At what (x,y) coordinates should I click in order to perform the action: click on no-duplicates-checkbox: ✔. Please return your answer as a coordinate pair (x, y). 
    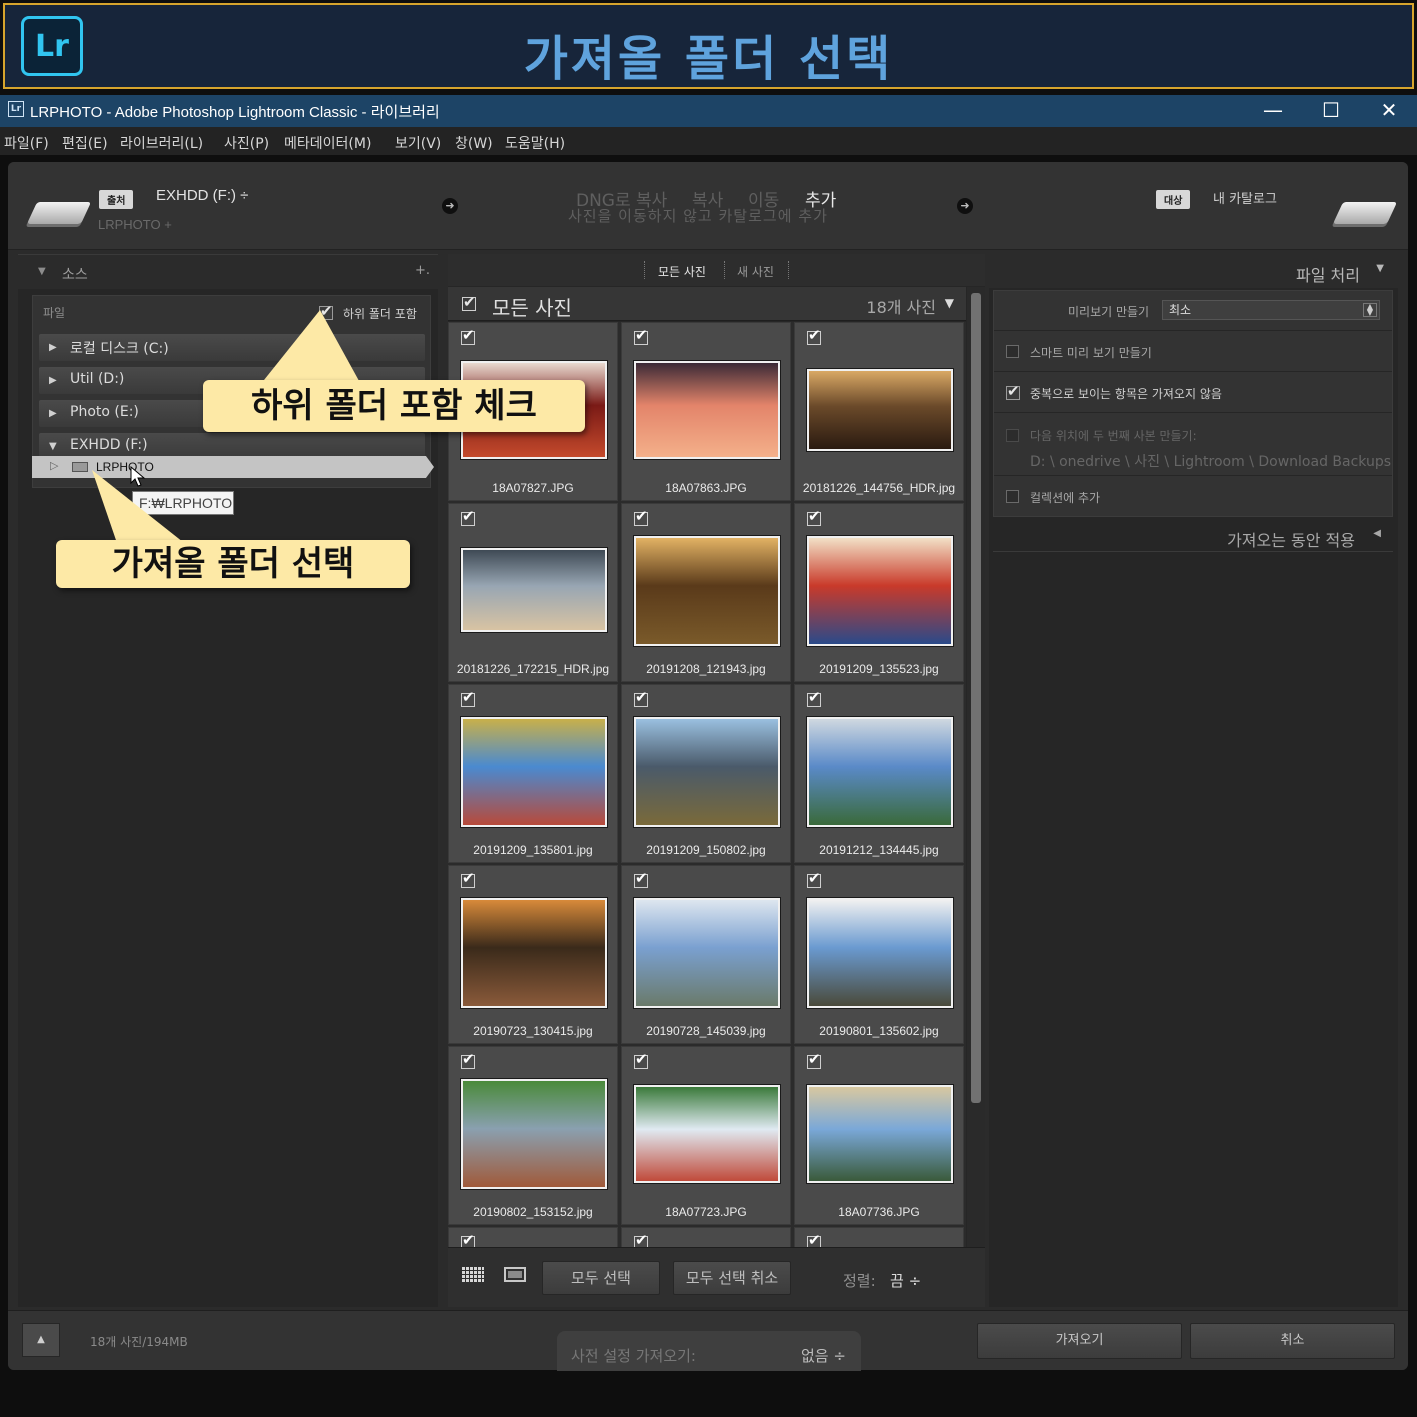
    Looking at the image, I should click on (1013, 391).